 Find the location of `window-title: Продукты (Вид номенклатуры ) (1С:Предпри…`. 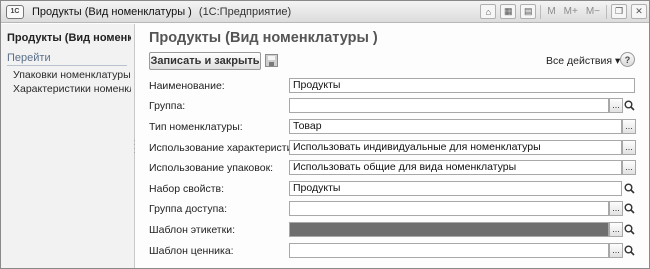

window-title: Продукты (Вид номенклатуры ) (1С:Предпри… is located at coordinates (161, 12).